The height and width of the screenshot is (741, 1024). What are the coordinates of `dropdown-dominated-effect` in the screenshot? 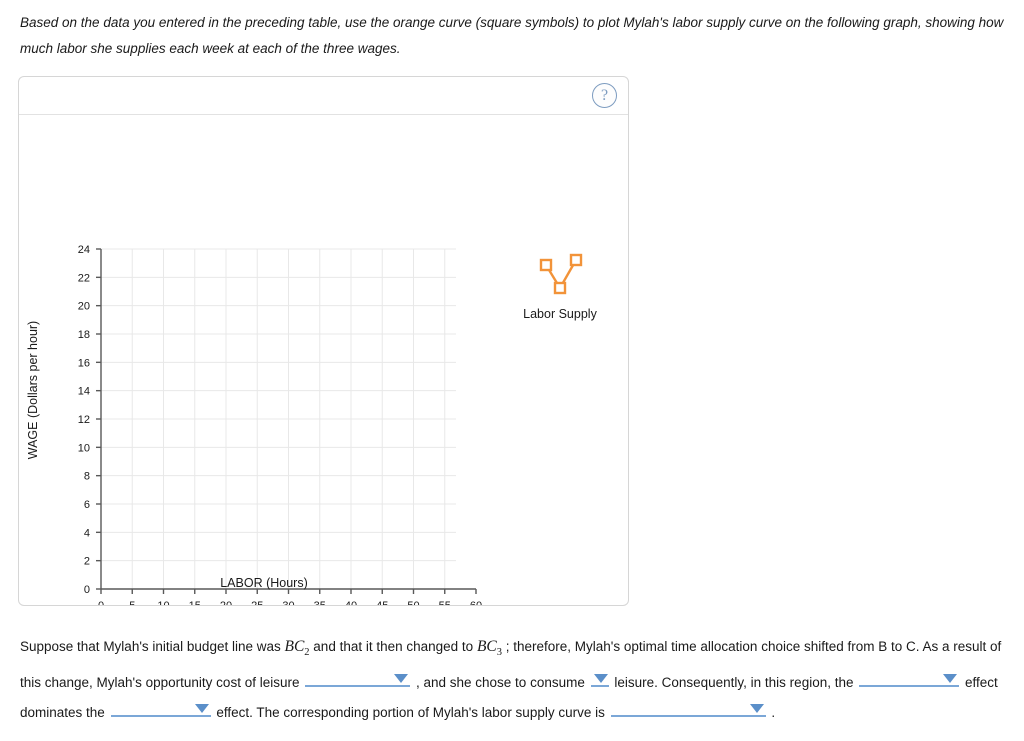 It's located at (160, 708).